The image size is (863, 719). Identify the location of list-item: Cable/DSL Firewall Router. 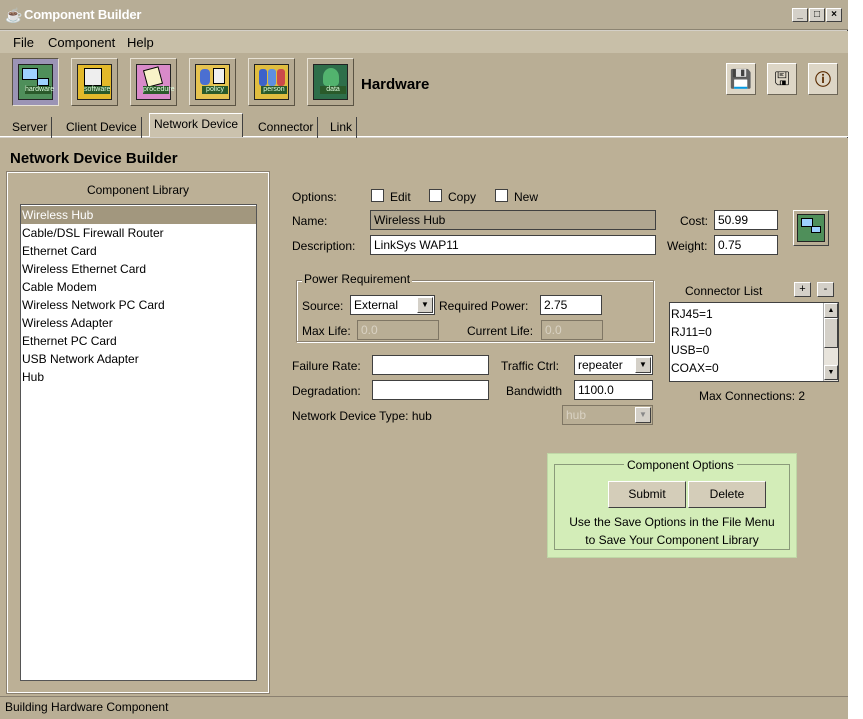
(138, 233).